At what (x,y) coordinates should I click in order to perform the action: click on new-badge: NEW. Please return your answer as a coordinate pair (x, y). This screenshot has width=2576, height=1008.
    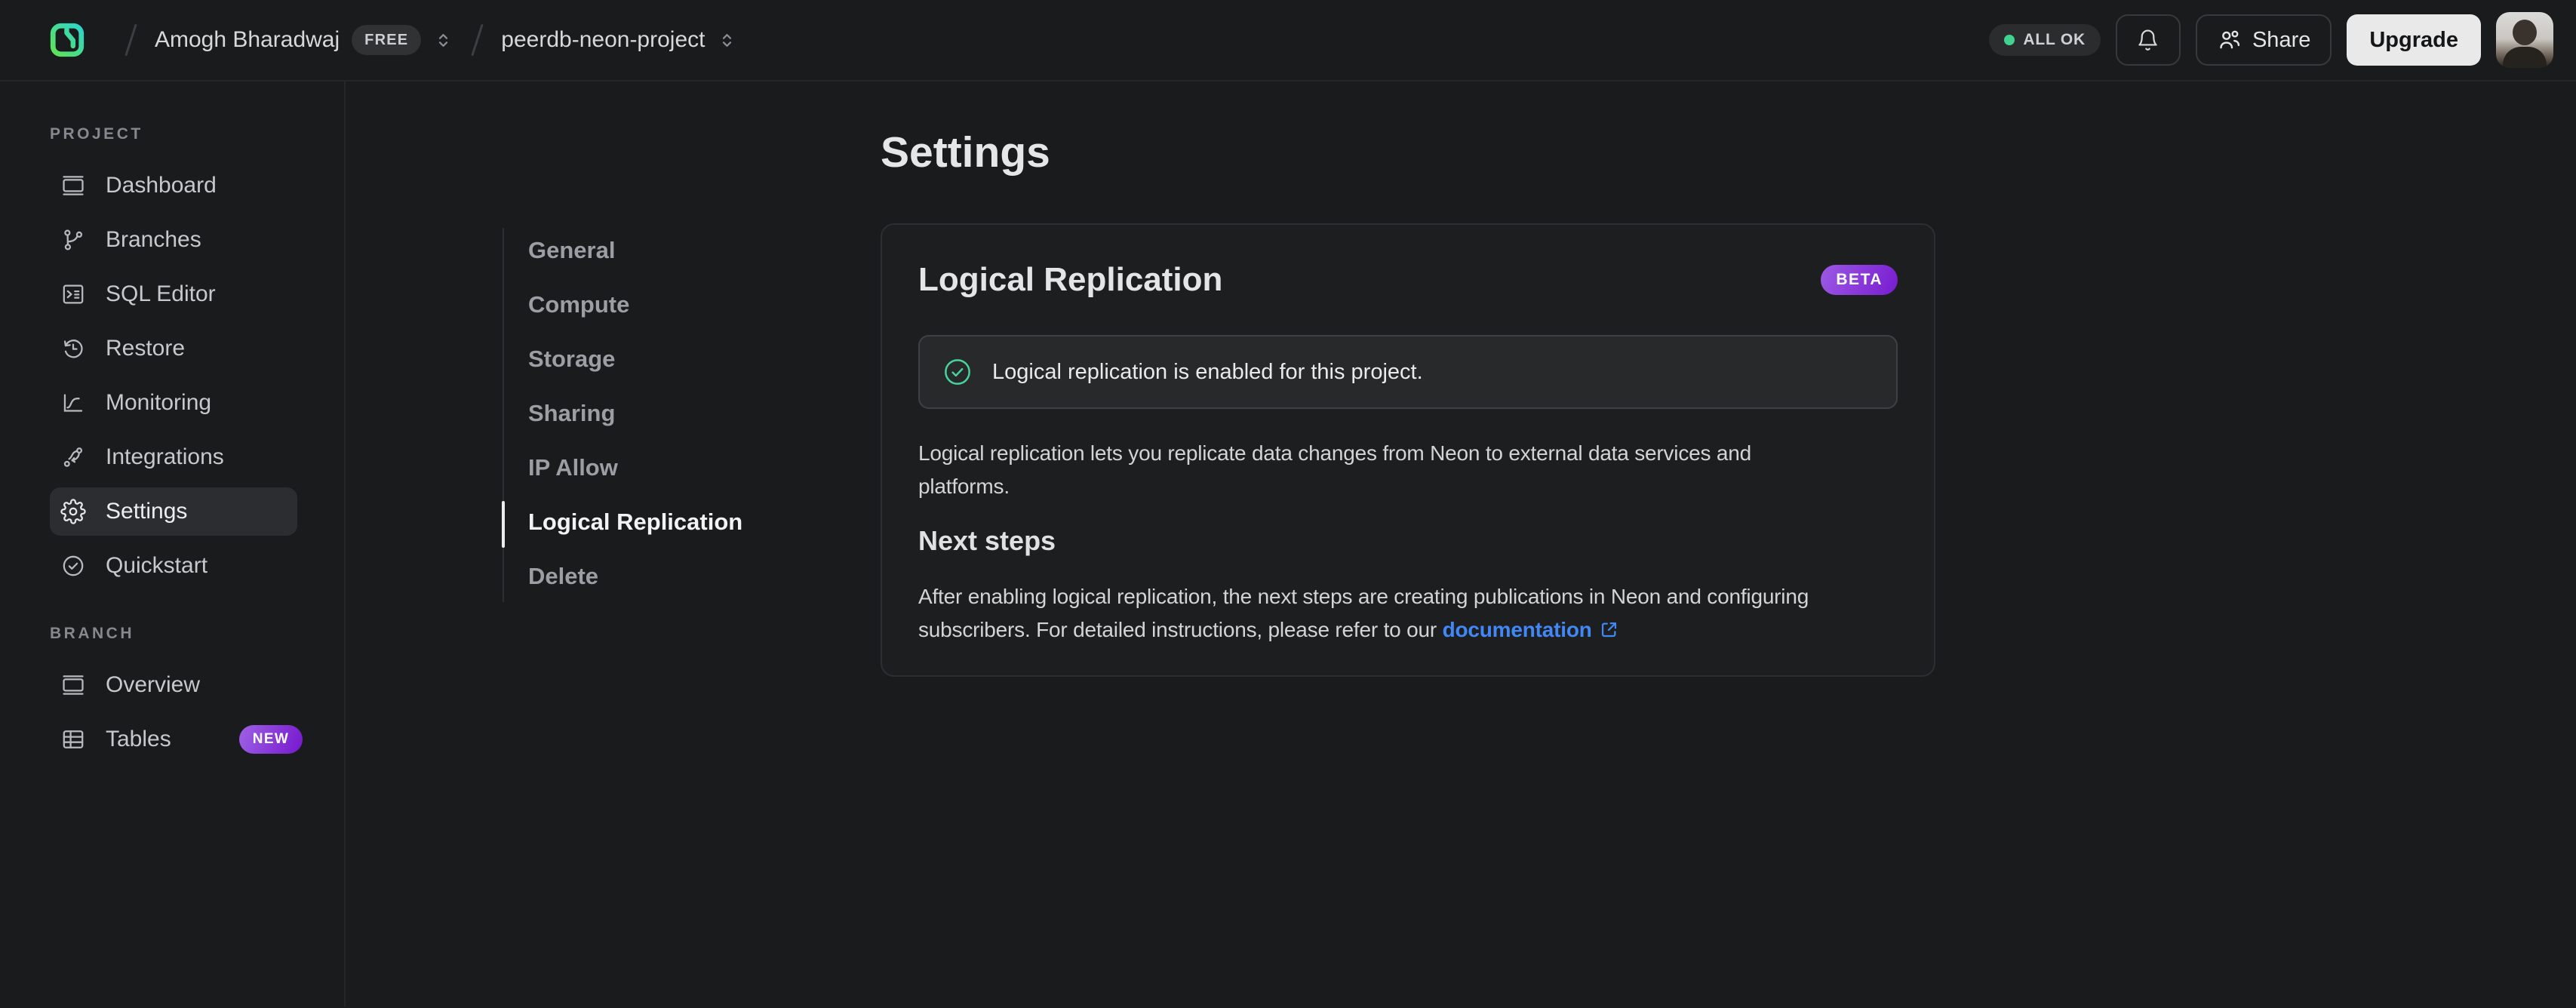
    Looking at the image, I should click on (270, 739).